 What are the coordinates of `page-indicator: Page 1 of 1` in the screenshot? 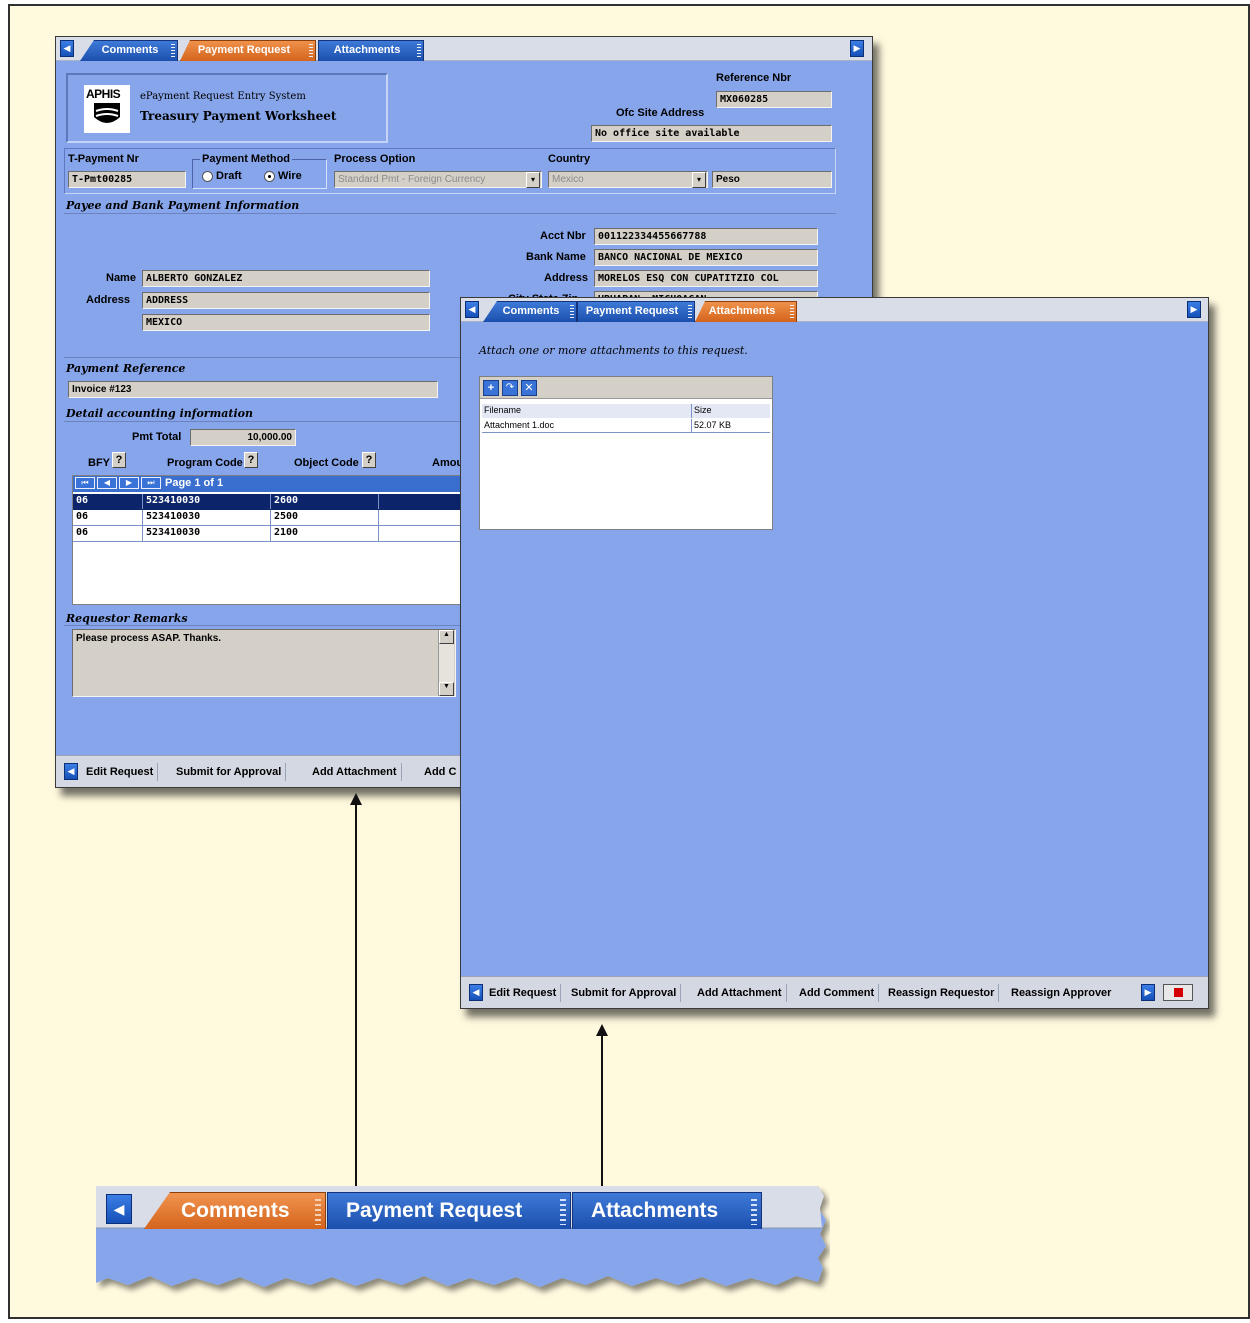 It's located at (194, 483).